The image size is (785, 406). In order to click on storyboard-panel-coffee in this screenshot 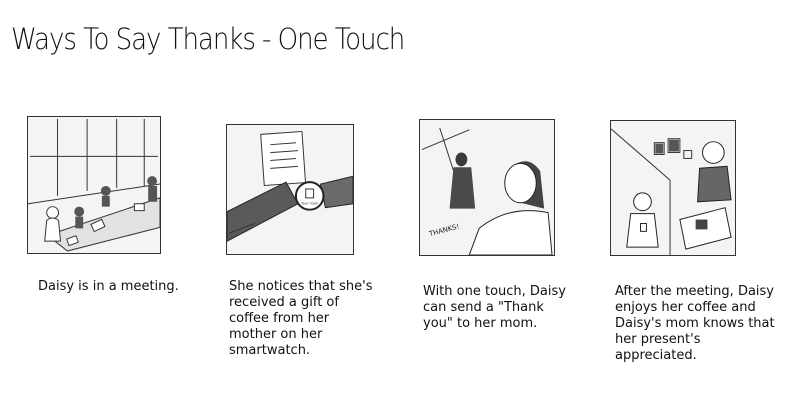, I will do `click(673, 188)`.